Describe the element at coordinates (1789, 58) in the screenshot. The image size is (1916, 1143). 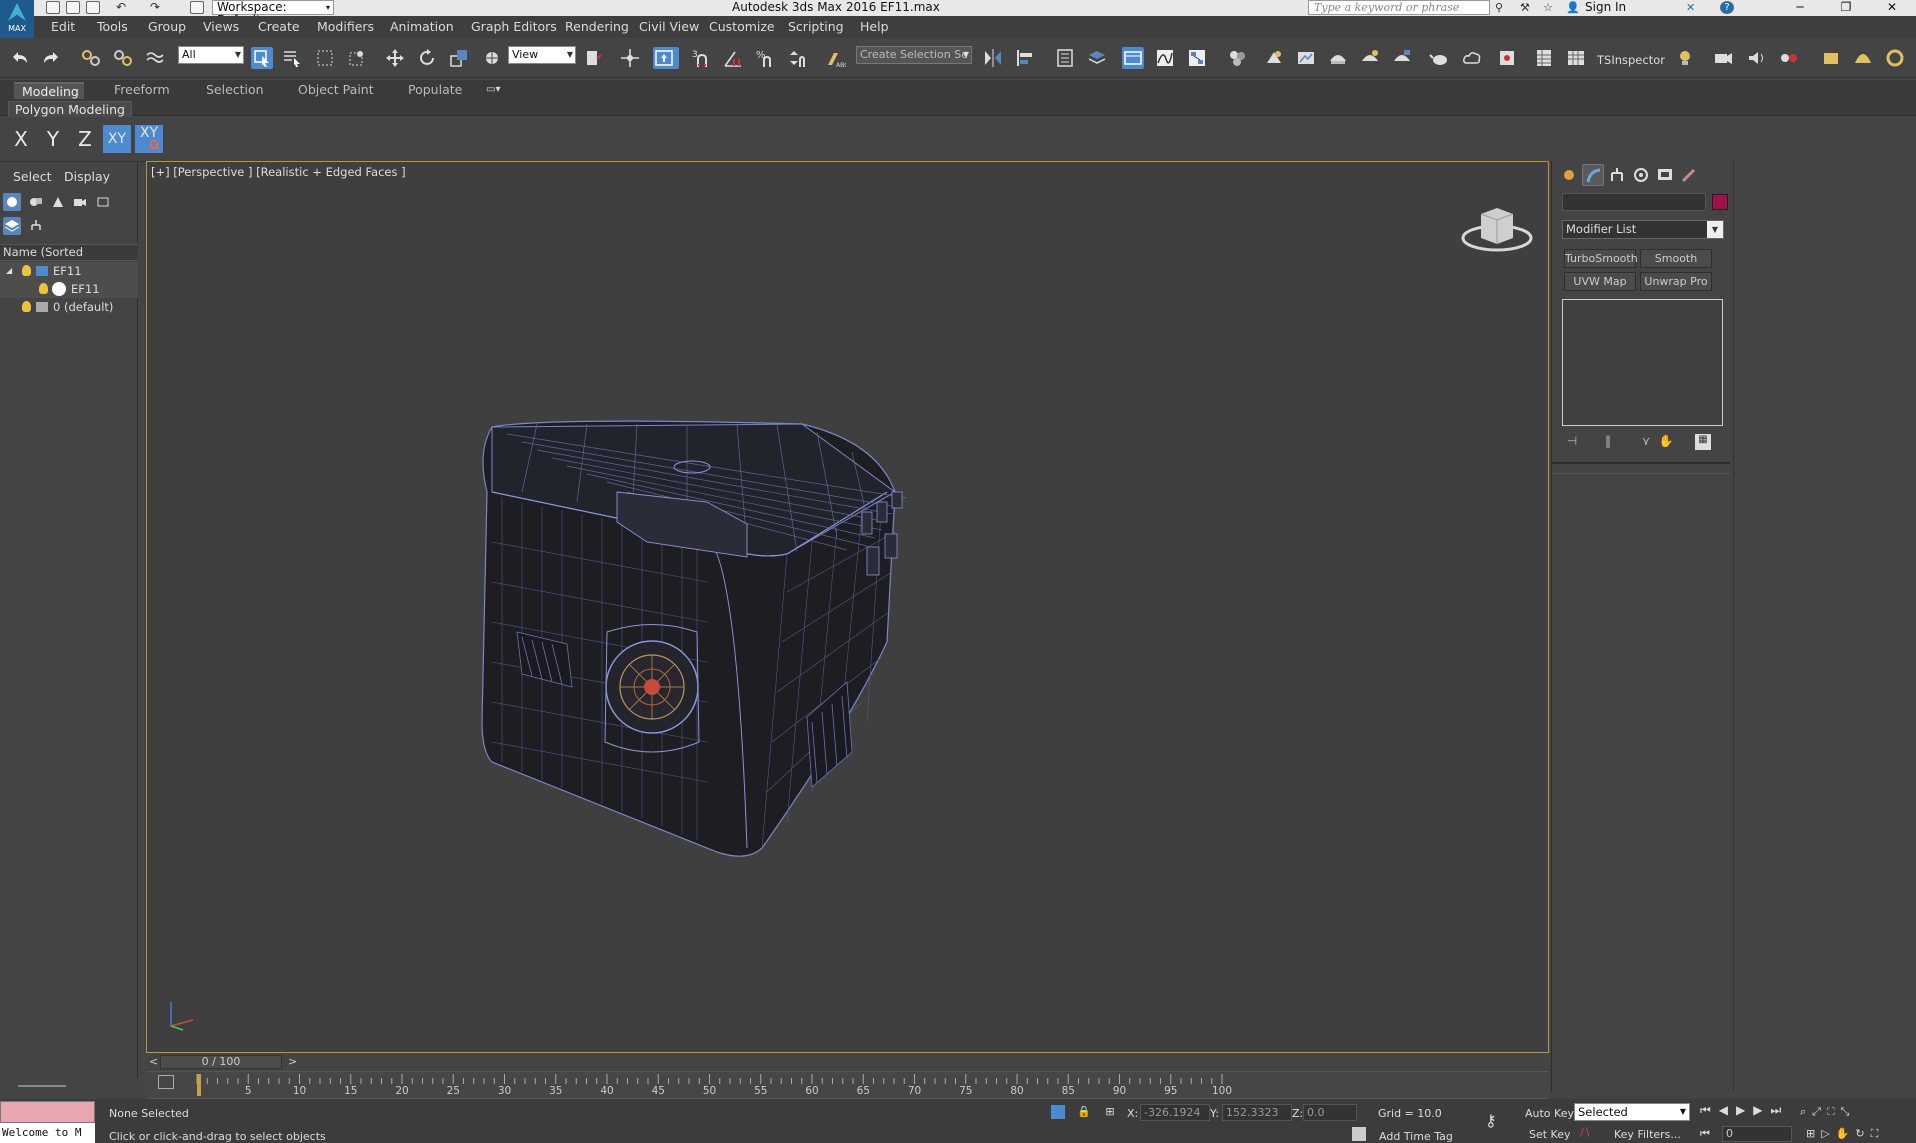
I see `video-post-icon` at that location.